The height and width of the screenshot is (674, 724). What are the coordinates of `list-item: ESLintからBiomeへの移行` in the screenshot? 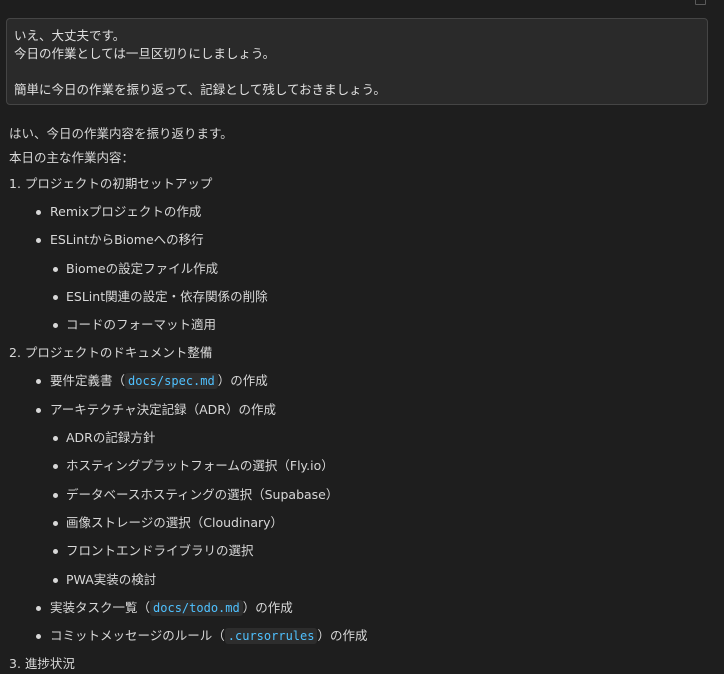 It's located at (361, 242).